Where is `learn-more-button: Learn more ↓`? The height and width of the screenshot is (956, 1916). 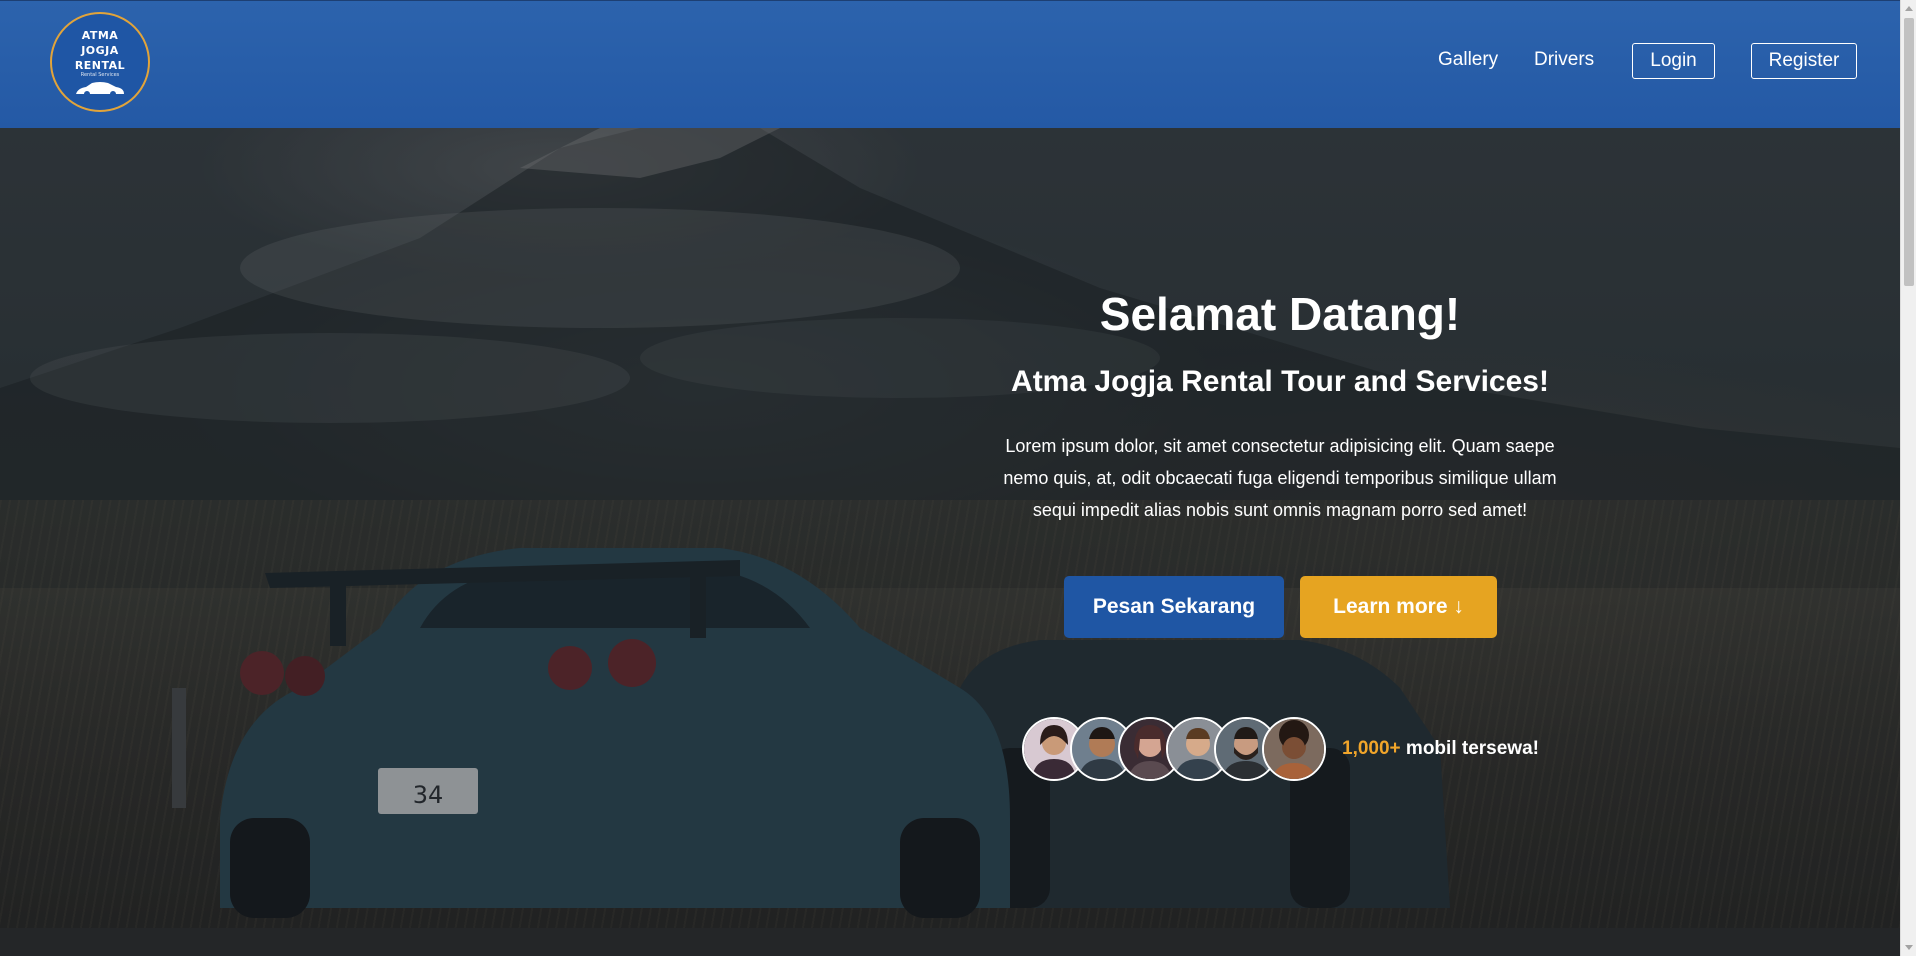
learn-more-button: Learn more ↓ is located at coordinates (1398, 607).